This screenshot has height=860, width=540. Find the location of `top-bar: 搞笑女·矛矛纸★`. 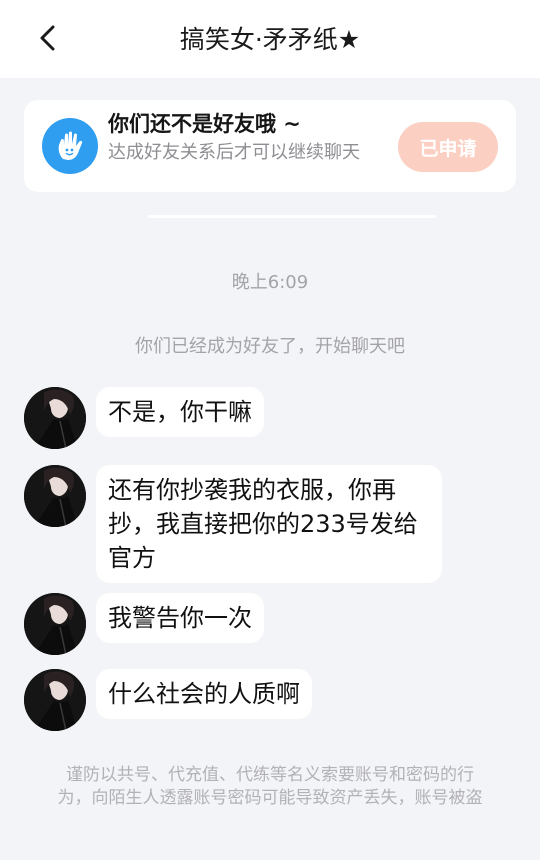

top-bar: 搞笑女·矛矛纸★ is located at coordinates (270, 39).